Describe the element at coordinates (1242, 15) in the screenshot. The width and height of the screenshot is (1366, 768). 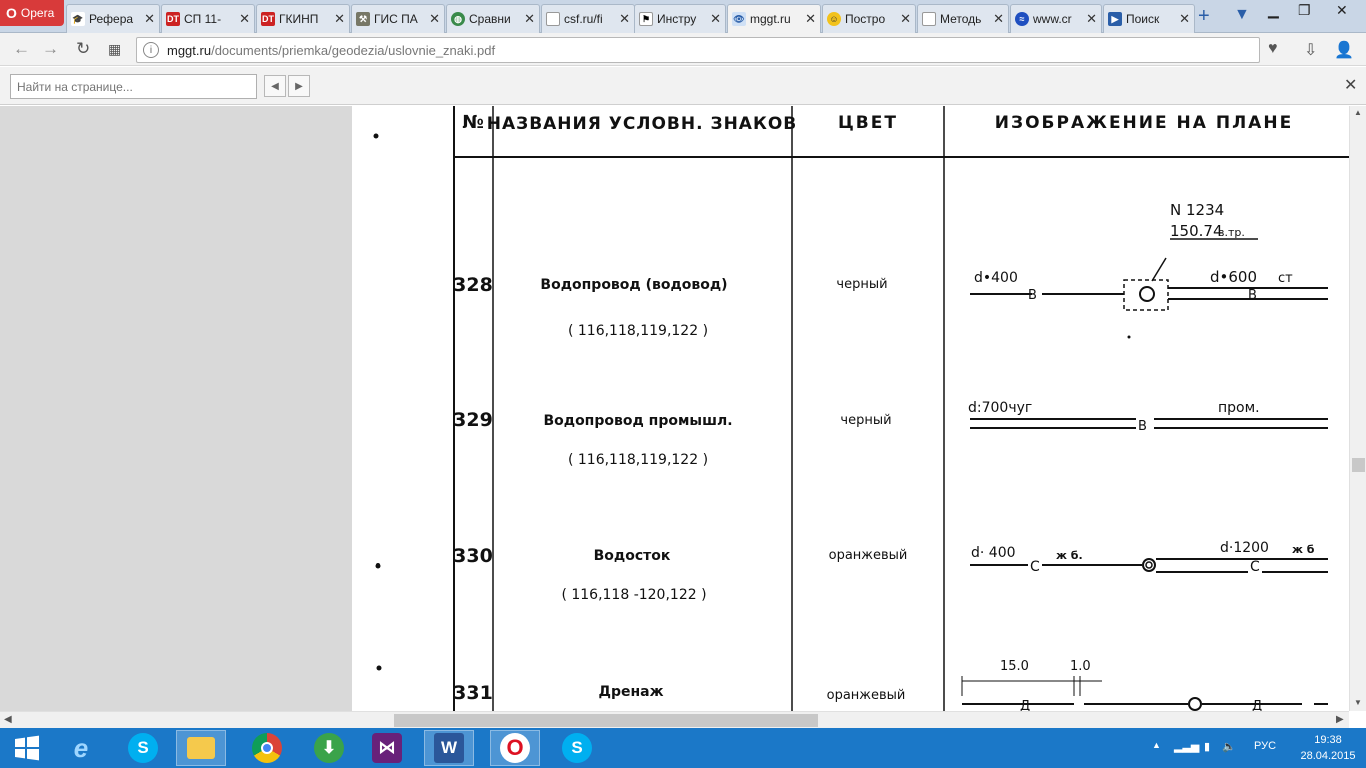
I see `tab-menu-icon: ▼` at that location.